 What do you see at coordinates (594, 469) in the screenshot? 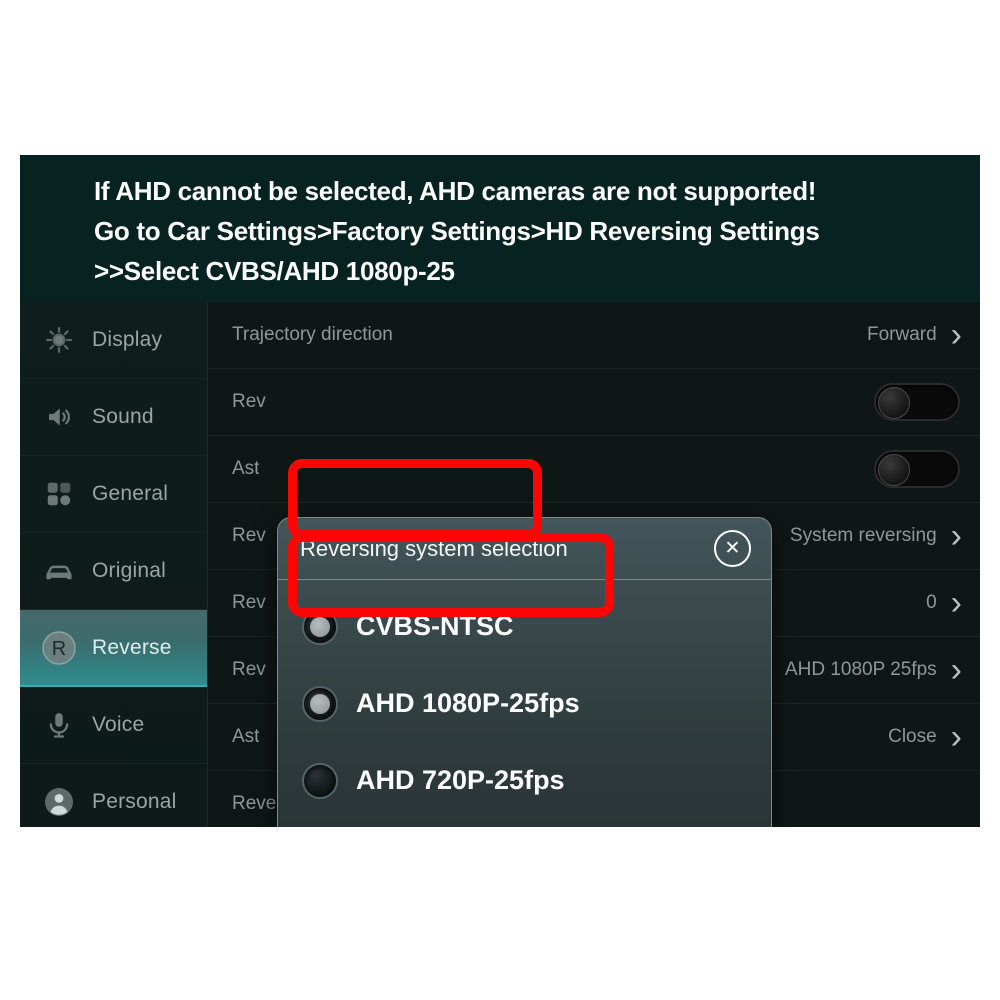
I see `table-row: Ast` at bounding box center [594, 469].